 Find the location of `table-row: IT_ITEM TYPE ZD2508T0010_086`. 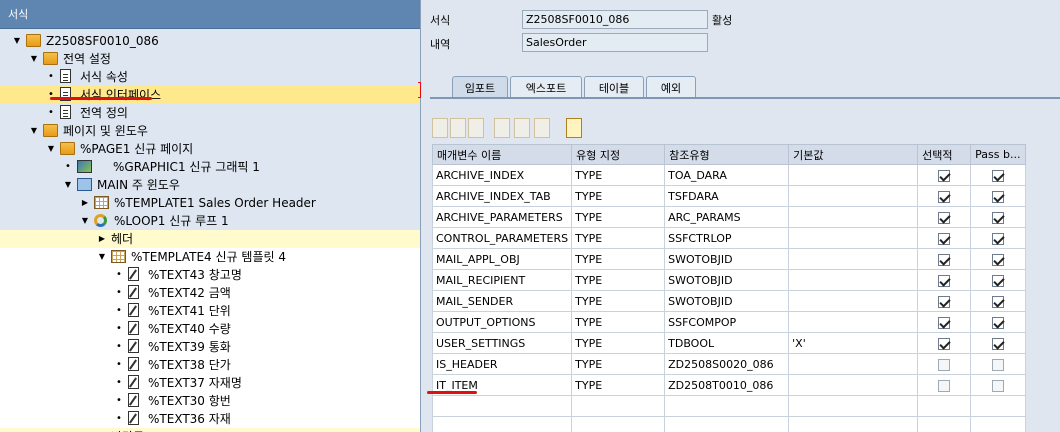

table-row: IT_ITEM TYPE ZD2508T0010_086 is located at coordinates (729, 385).